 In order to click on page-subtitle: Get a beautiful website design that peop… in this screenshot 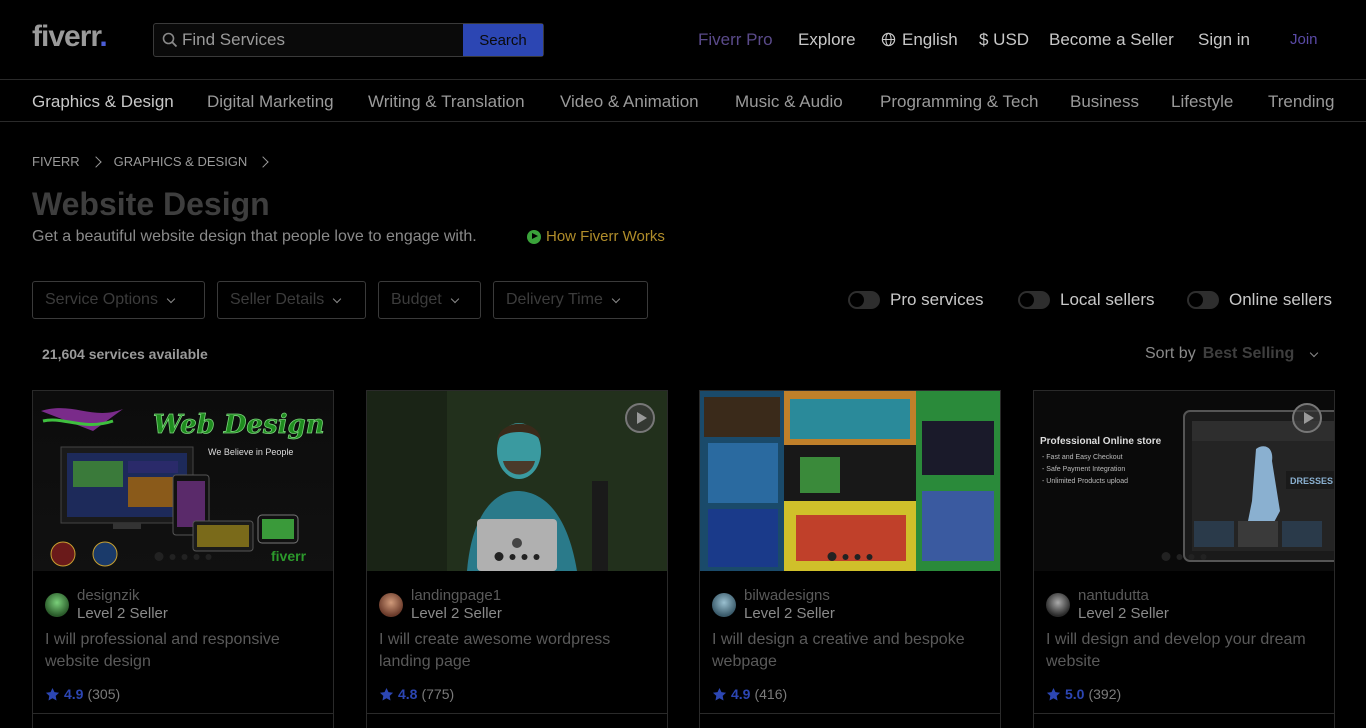, I will do `click(254, 236)`.